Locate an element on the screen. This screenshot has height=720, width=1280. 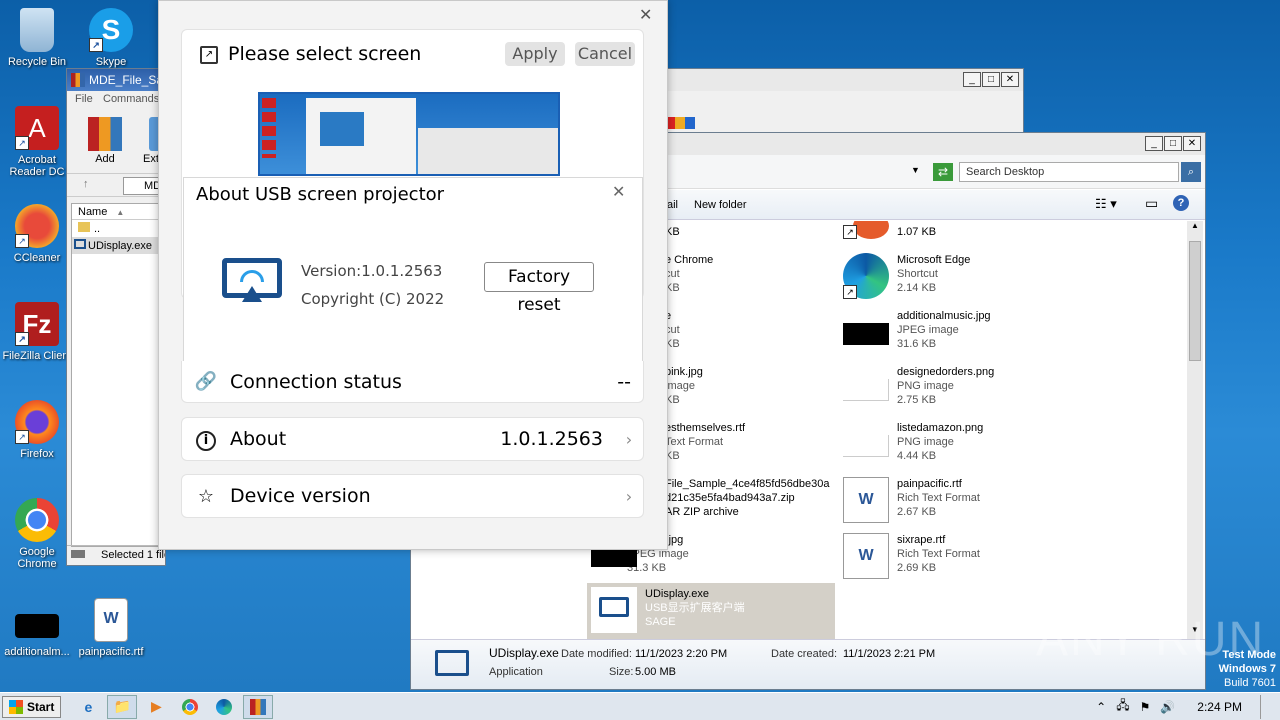
status-text: Selected 1 file, 5,251,584 bytes is located at coordinates (133, 555).